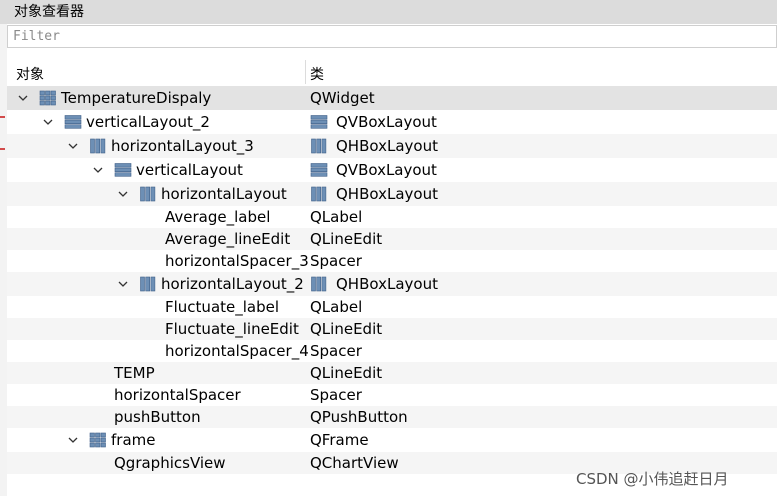 This screenshot has height=496, width=777. I want to click on tree-row: Average_lineEdit QLineEdit, so click(392, 239).